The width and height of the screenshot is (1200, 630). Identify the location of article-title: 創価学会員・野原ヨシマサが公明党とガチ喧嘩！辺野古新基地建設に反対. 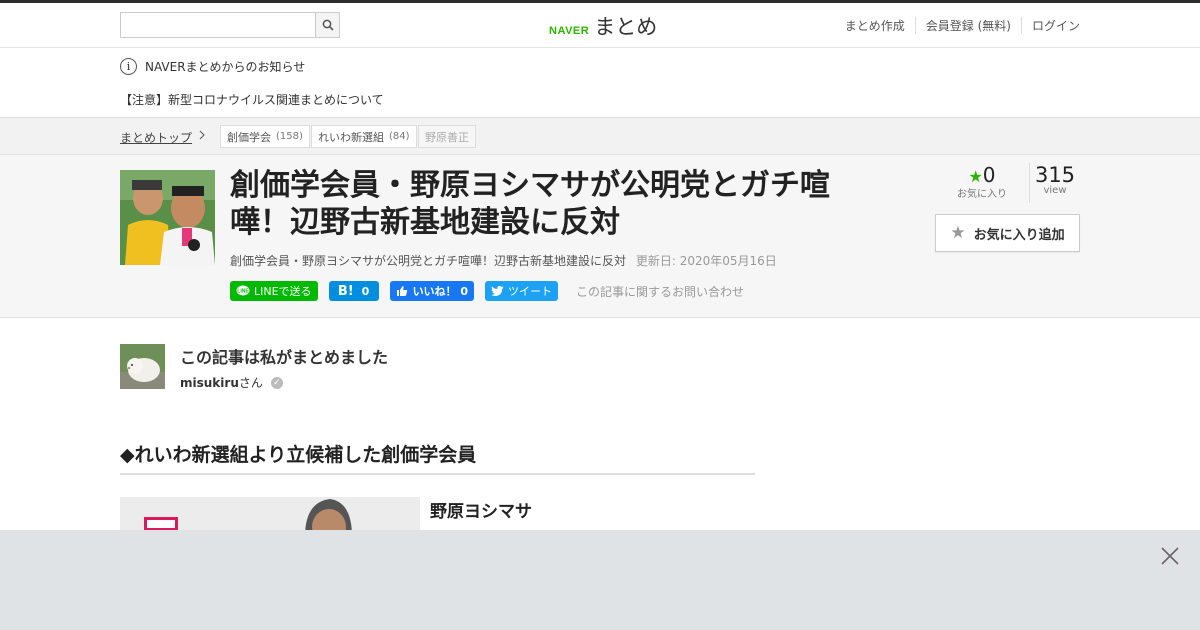
(530, 204).